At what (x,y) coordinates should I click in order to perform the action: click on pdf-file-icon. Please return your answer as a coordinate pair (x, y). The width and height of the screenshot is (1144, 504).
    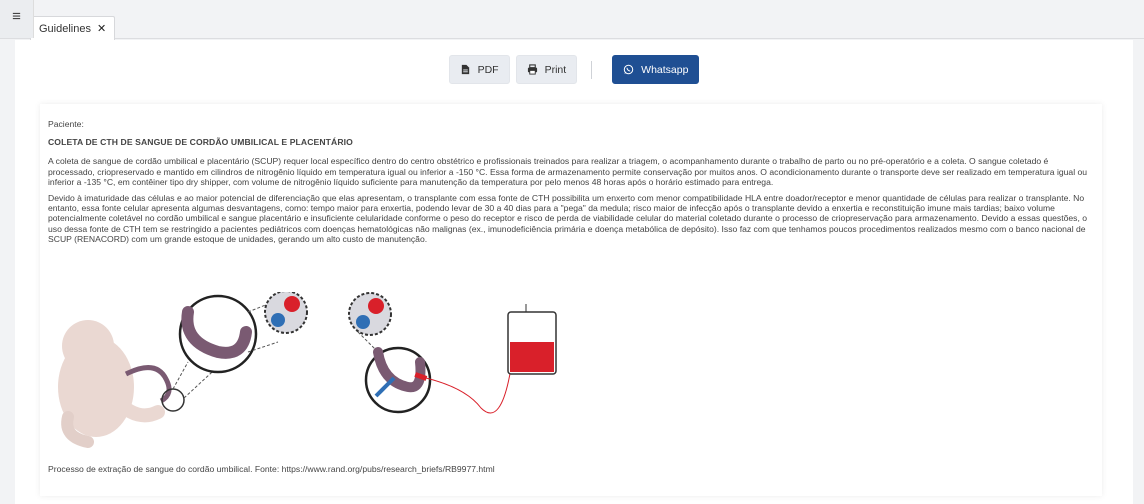
    Looking at the image, I should click on (465, 69).